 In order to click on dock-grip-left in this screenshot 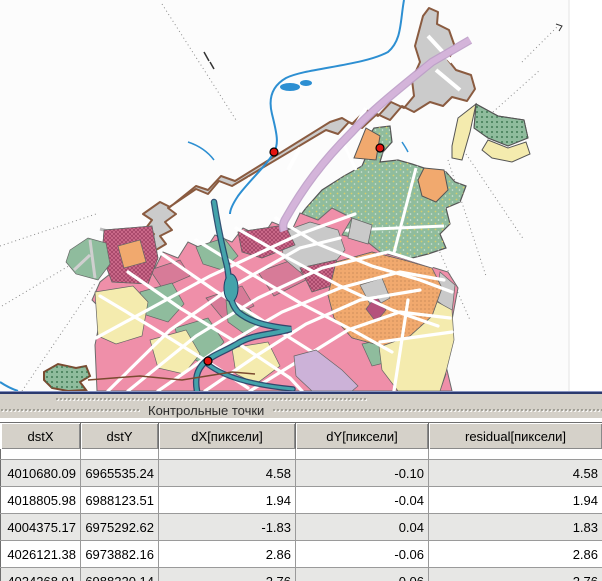, I will do `click(70, 410)`.